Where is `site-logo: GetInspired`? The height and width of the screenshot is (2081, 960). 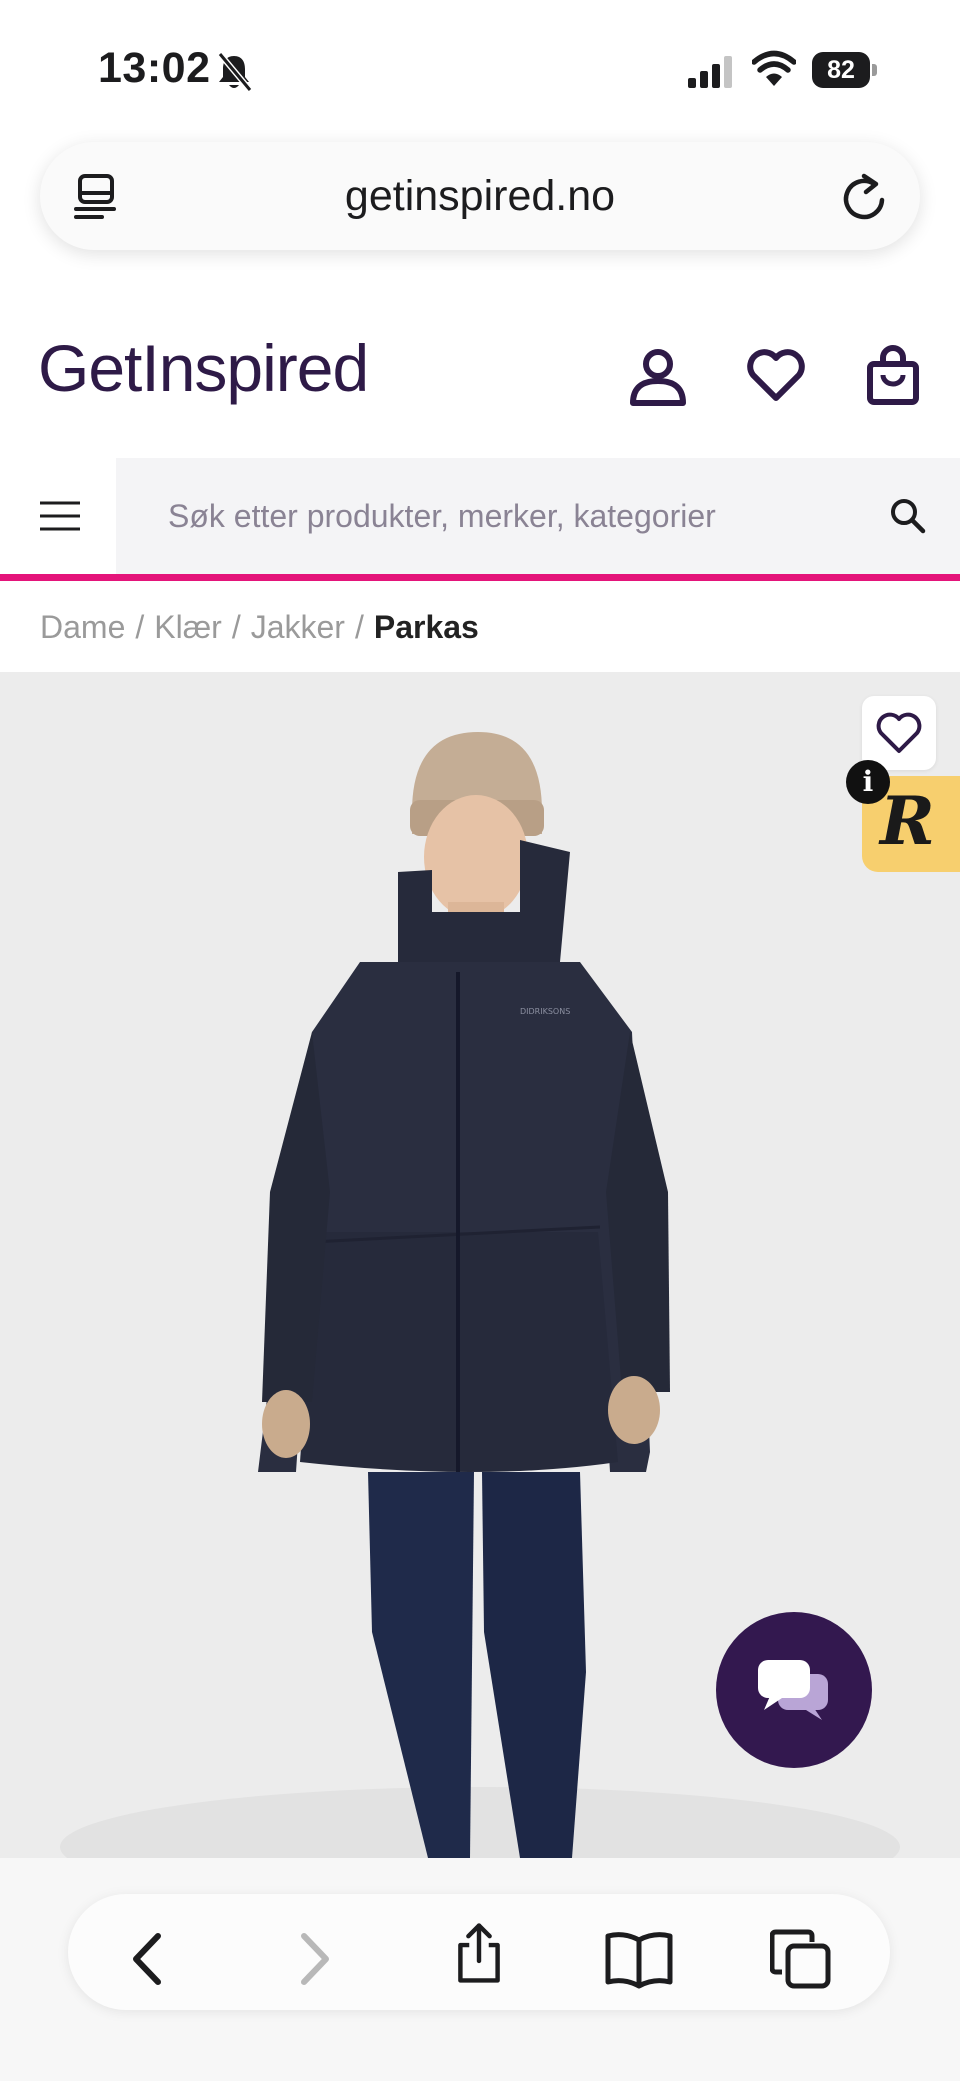 site-logo: GetInspired is located at coordinates (203, 368).